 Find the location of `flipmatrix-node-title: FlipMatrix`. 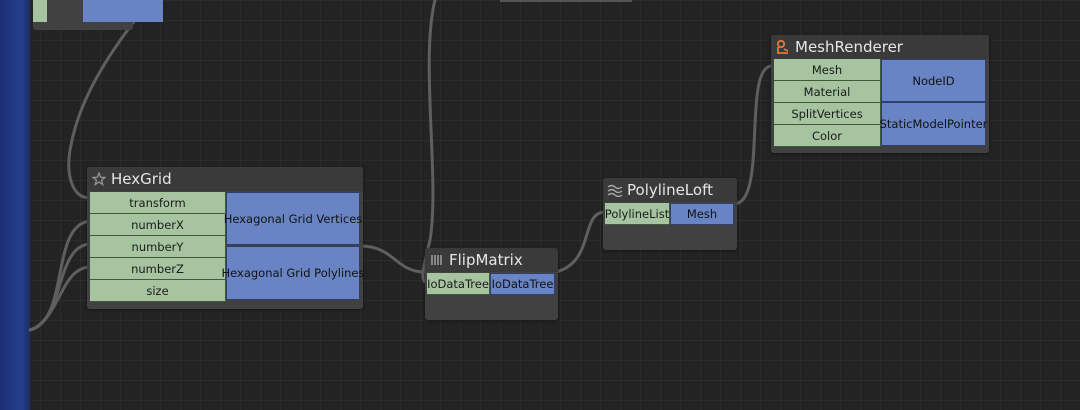

flipmatrix-node-title: FlipMatrix is located at coordinates (486, 260).